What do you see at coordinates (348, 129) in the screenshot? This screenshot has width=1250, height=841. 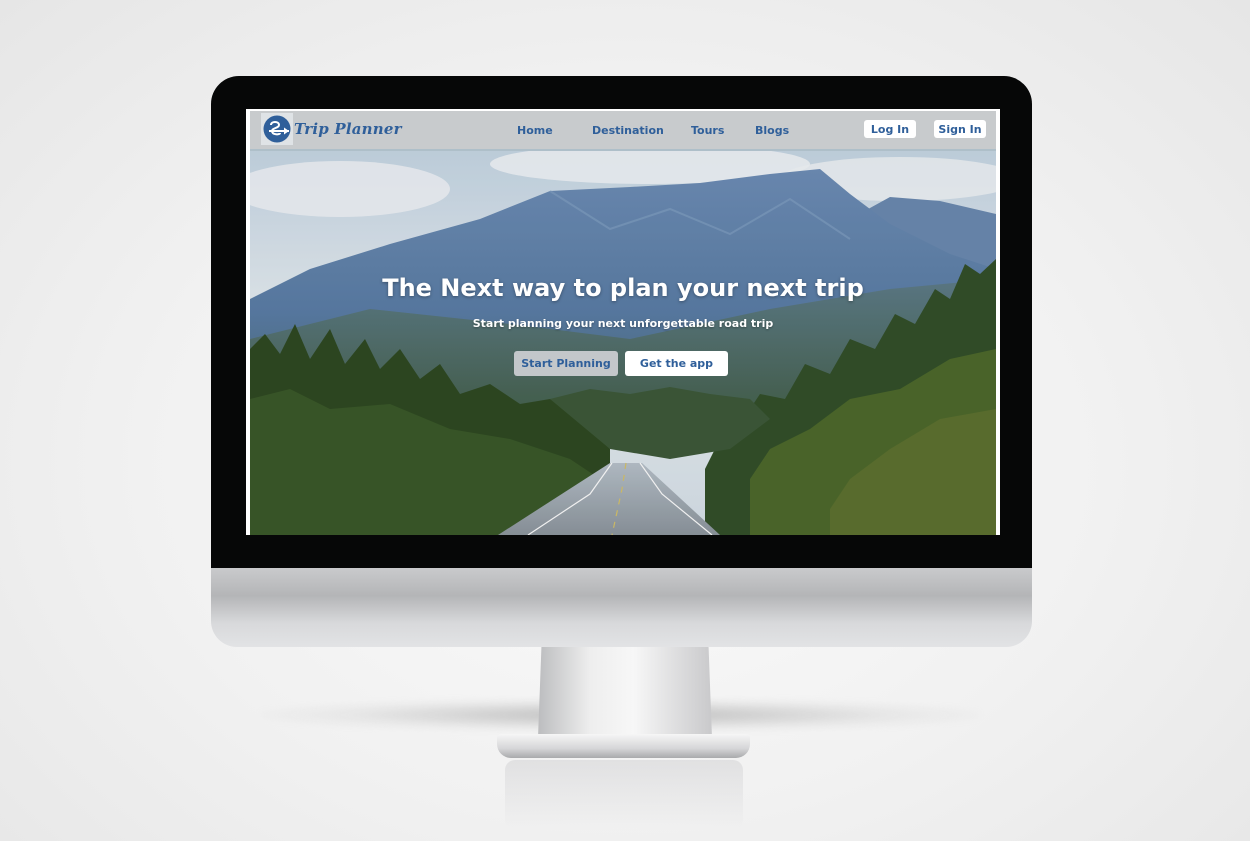 I see `brand-name: Trip Planner` at bounding box center [348, 129].